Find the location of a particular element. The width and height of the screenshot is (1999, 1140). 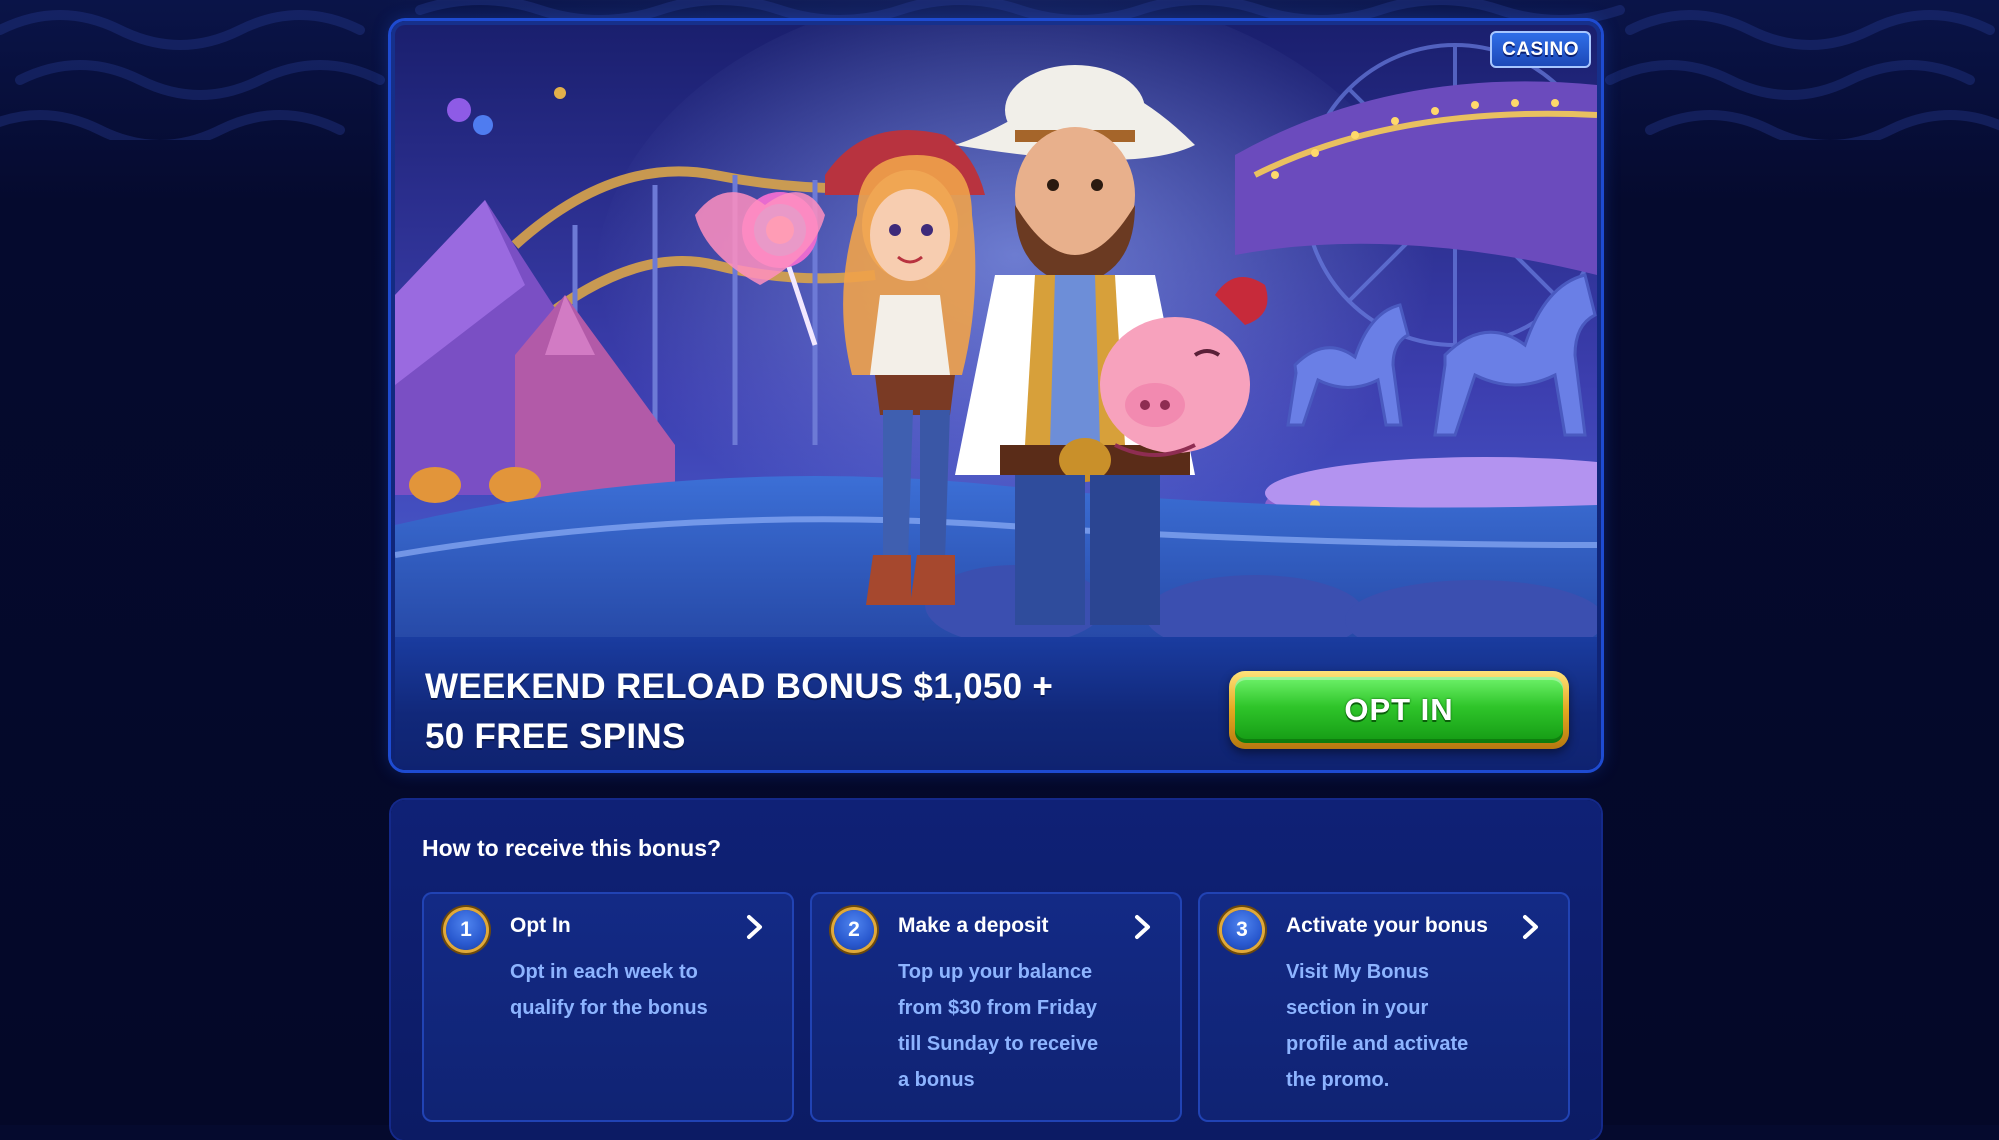

opt-in-button: OPT IN is located at coordinates (1399, 710).